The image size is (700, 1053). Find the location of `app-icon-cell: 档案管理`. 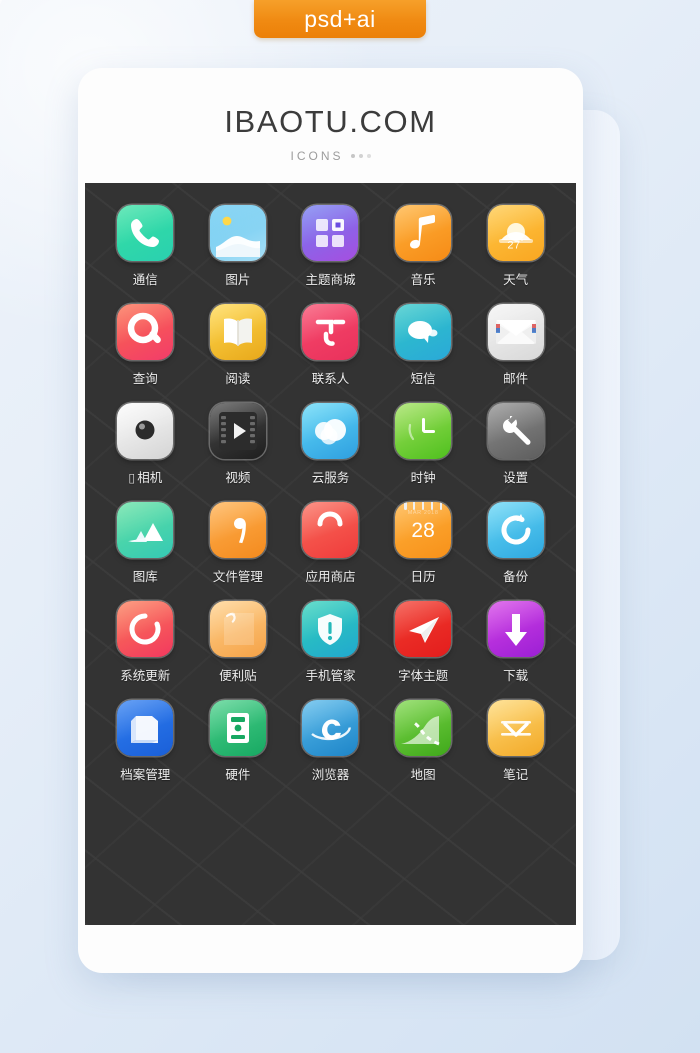

app-icon-cell: 档案管理 is located at coordinates (145, 741).